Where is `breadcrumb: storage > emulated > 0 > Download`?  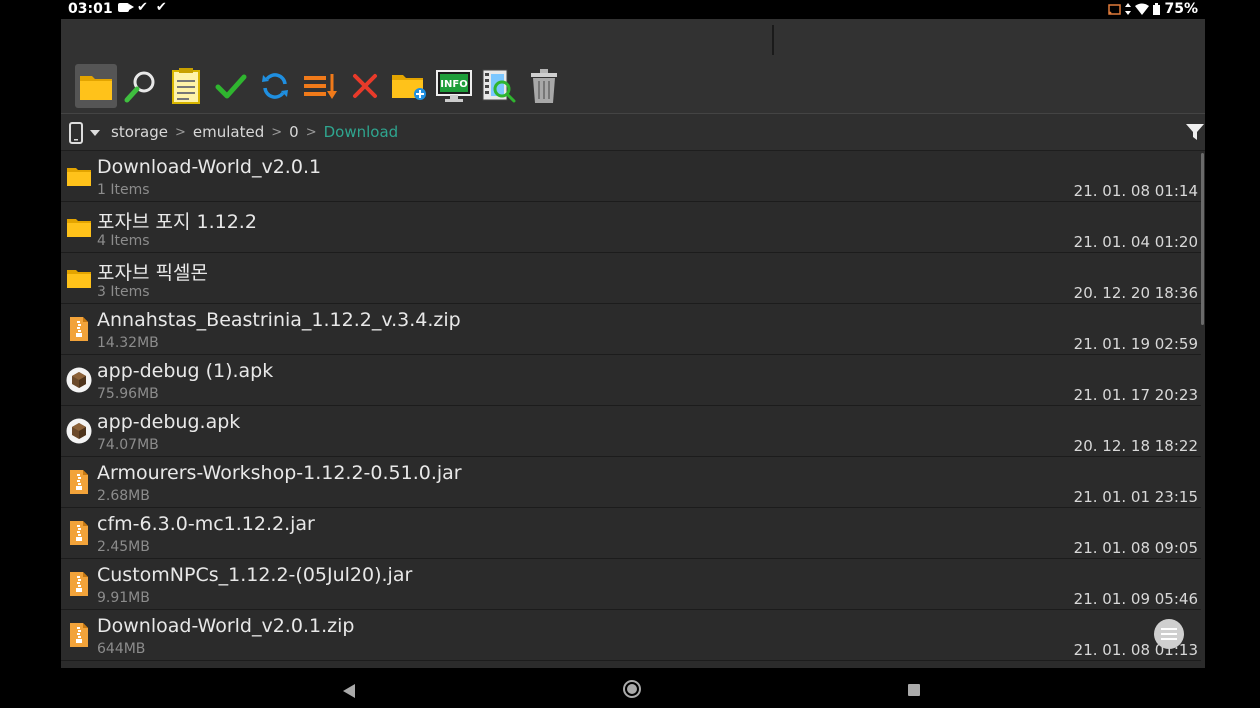
breadcrumb: storage > emulated > 0 > Download is located at coordinates (254, 132).